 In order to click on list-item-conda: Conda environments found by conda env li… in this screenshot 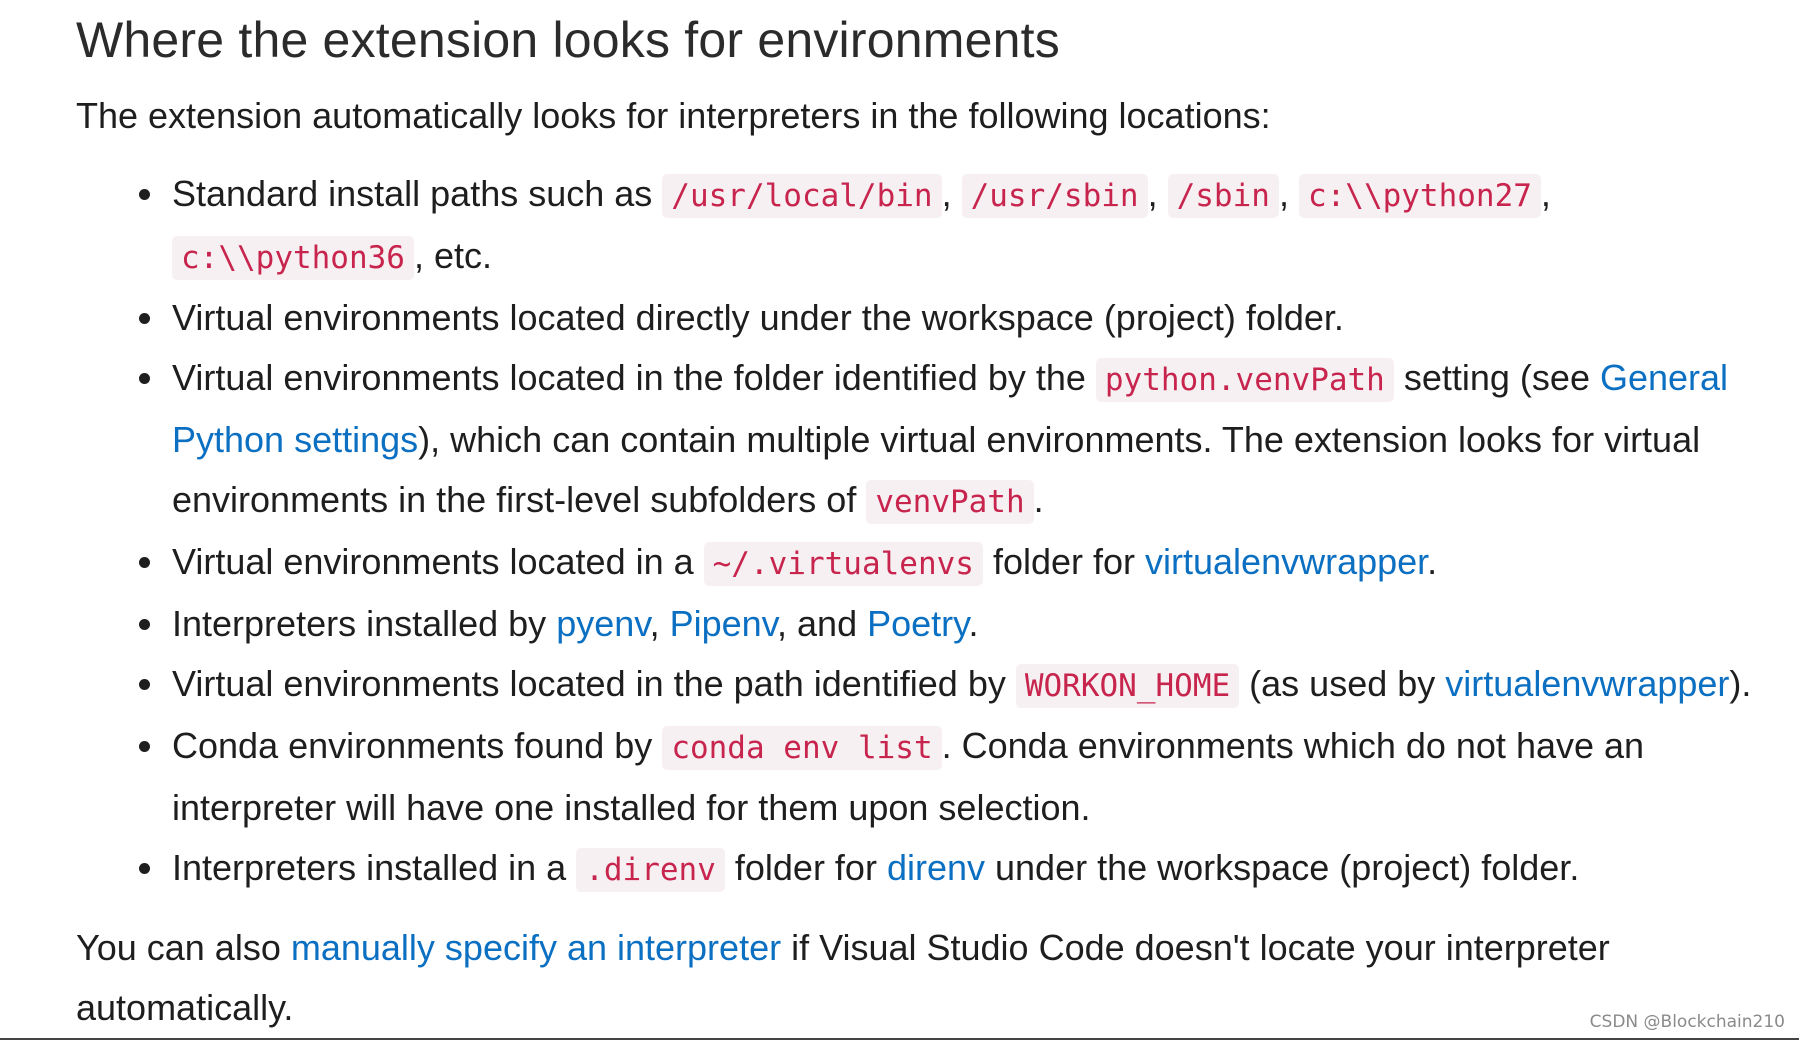, I will do `click(972, 777)`.